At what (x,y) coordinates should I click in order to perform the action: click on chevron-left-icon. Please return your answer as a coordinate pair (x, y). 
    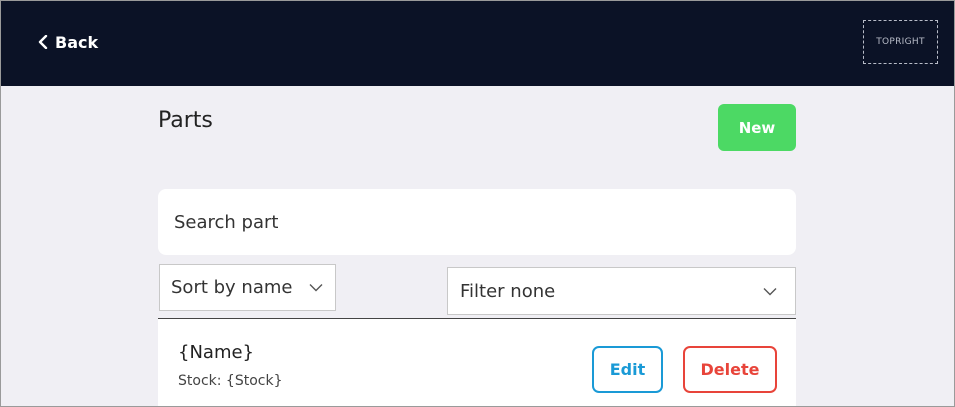
    Looking at the image, I should click on (43, 42).